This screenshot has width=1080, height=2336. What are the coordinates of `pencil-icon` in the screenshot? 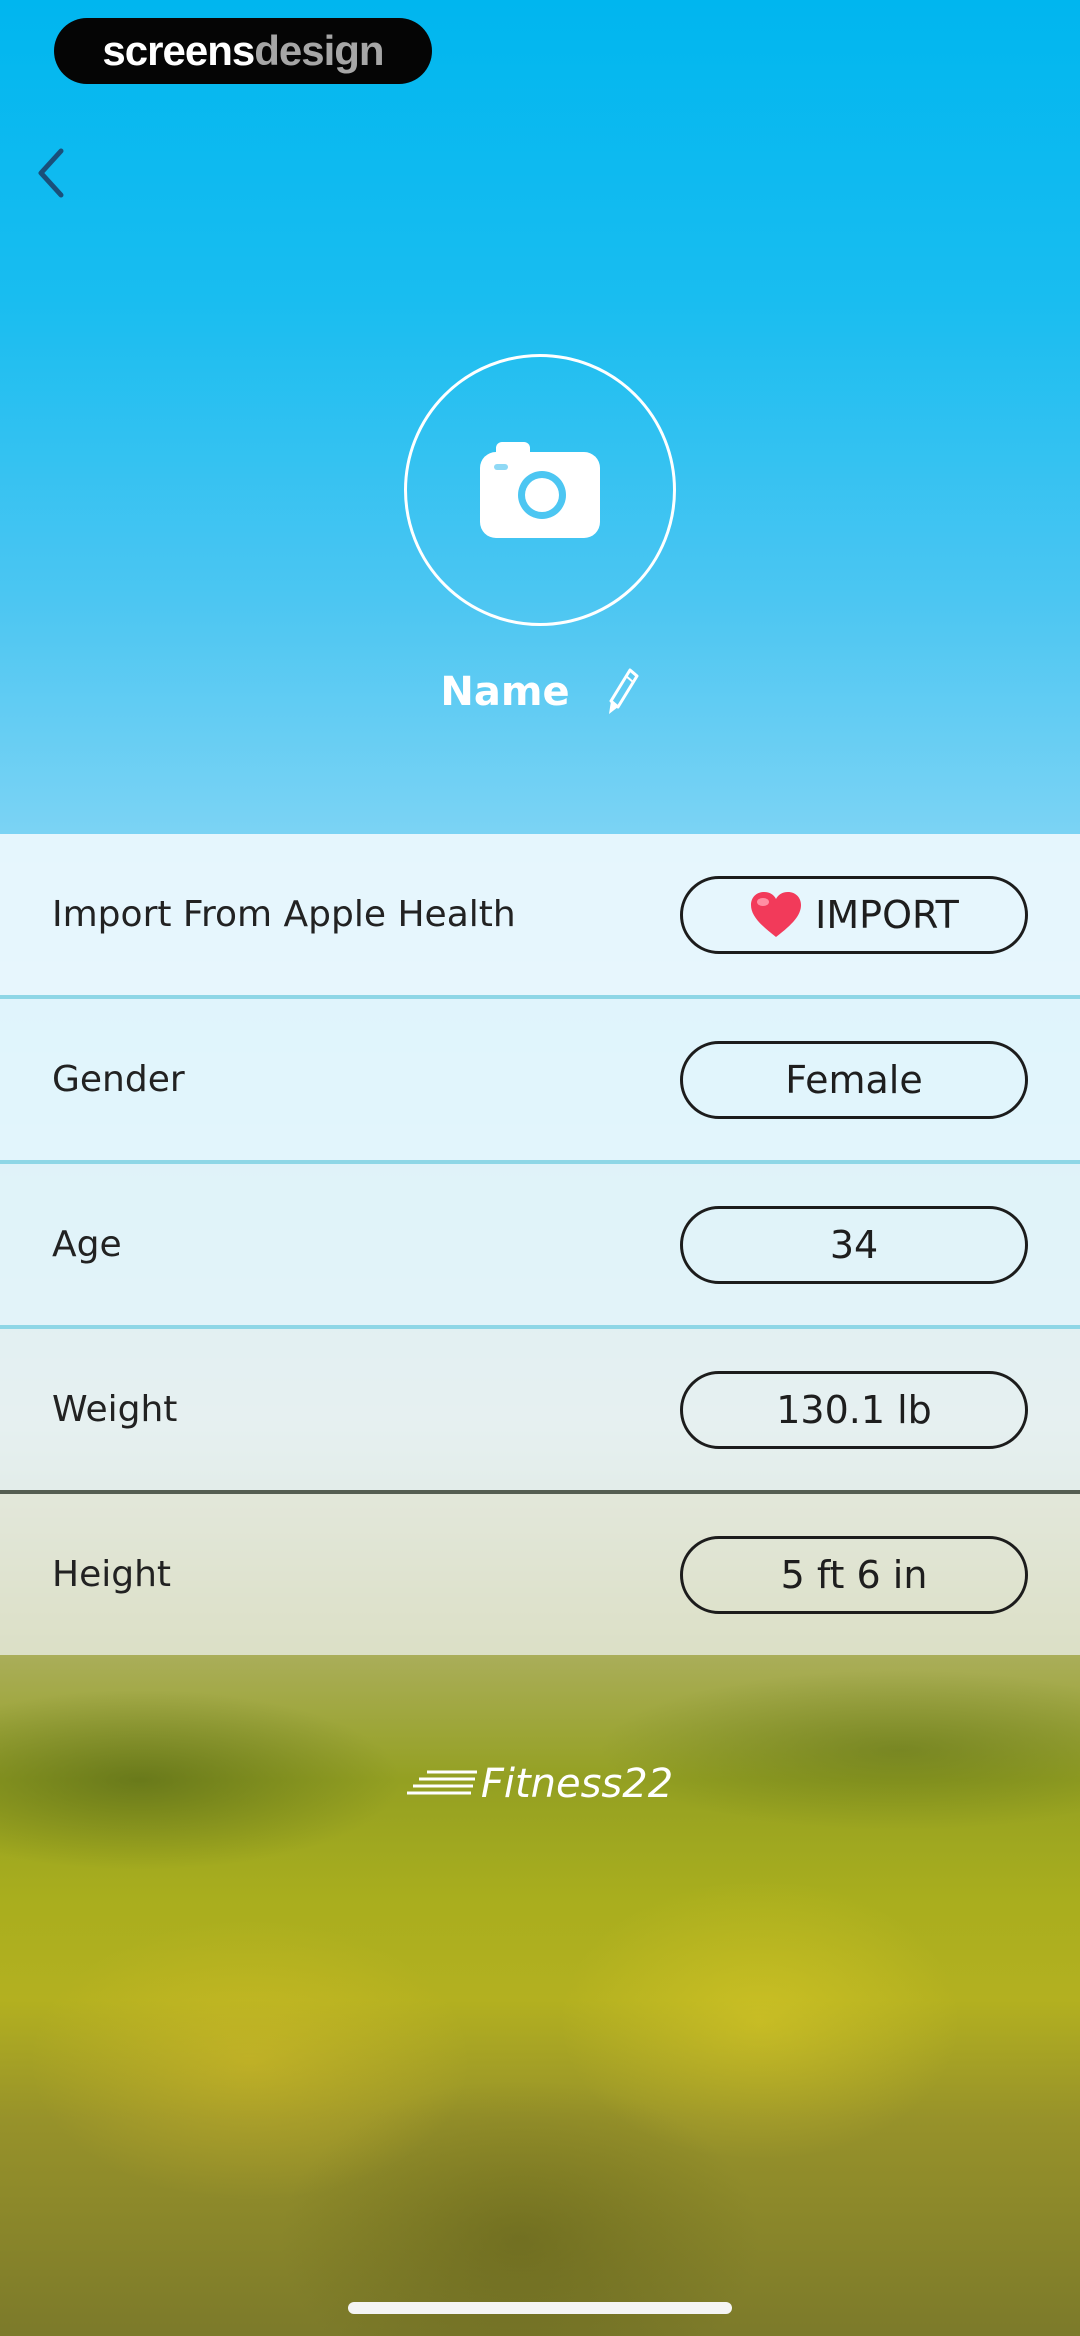 It's located at (622, 692).